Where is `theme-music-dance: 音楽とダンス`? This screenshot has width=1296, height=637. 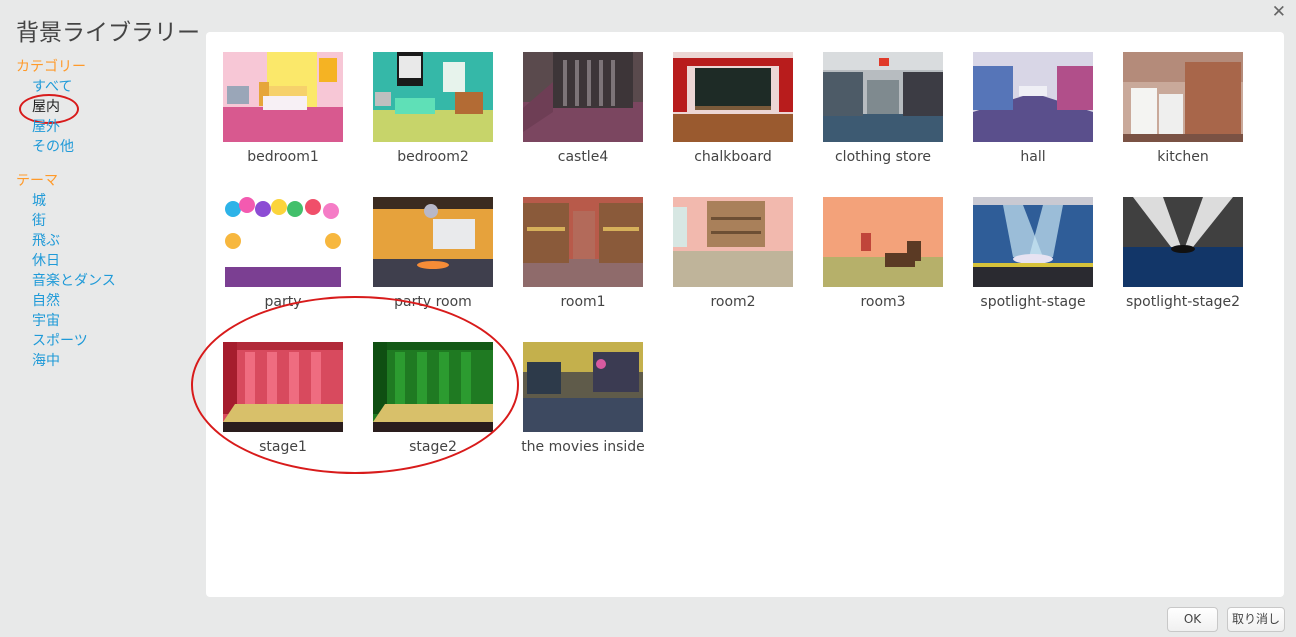
theme-music-dance: 音楽とダンス is located at coordinates (106, 281).